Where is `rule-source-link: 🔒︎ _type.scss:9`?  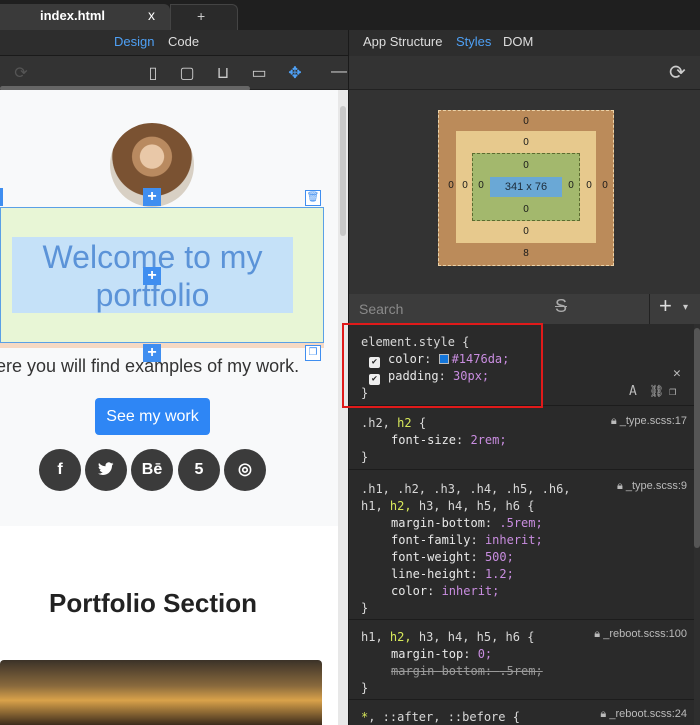 rule-source-link: 🔒︎ _type.scss:9 is located at coordinates (652, 486).